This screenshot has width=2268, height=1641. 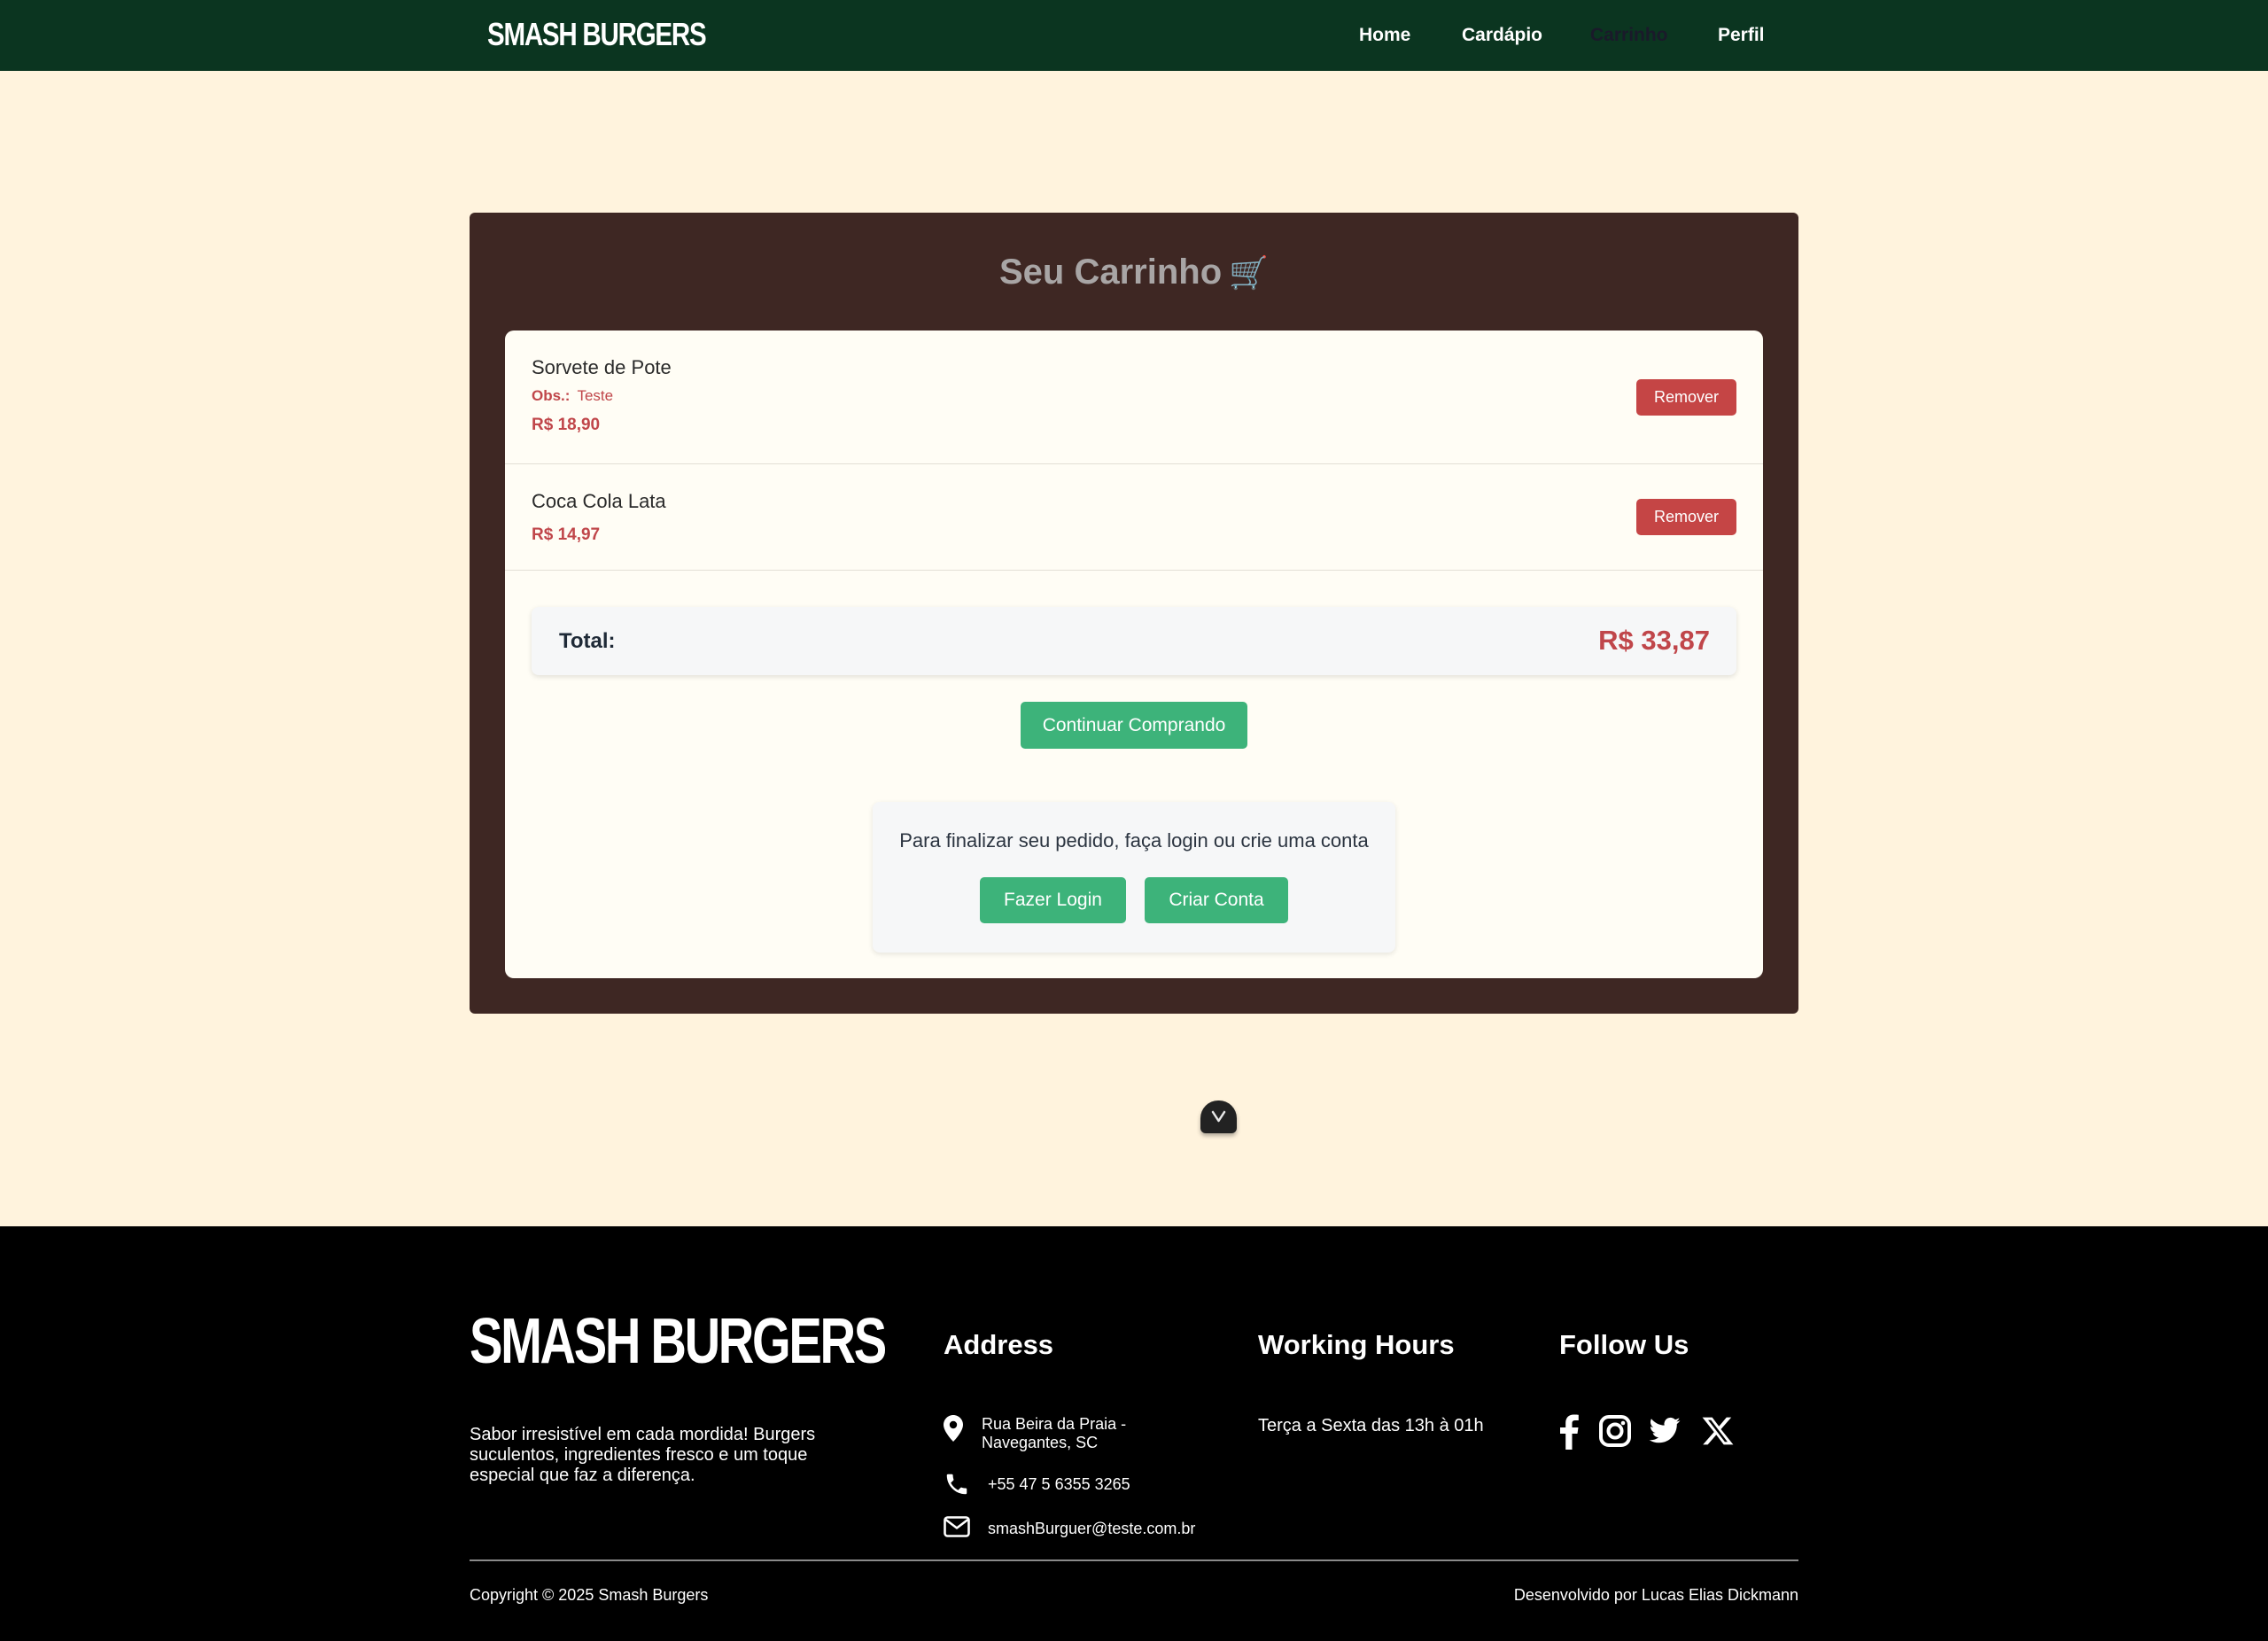 What do you see at coordinates (1664, 1433) in the screenshot?
I see `twitter-icon` at bounding box center [1664, 1433].